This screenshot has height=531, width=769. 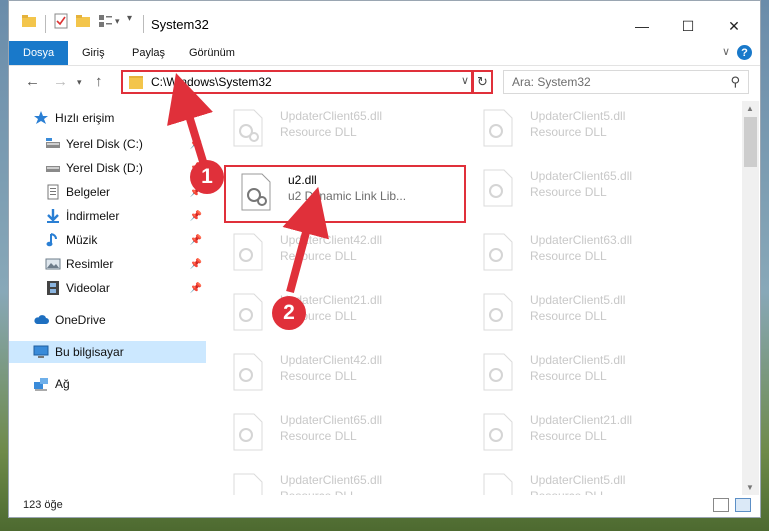 What do you see at coordinates (107, 384) in the screenshot?
I see `sidebar-item-network: Ağ` at bounding box center [107, 384].